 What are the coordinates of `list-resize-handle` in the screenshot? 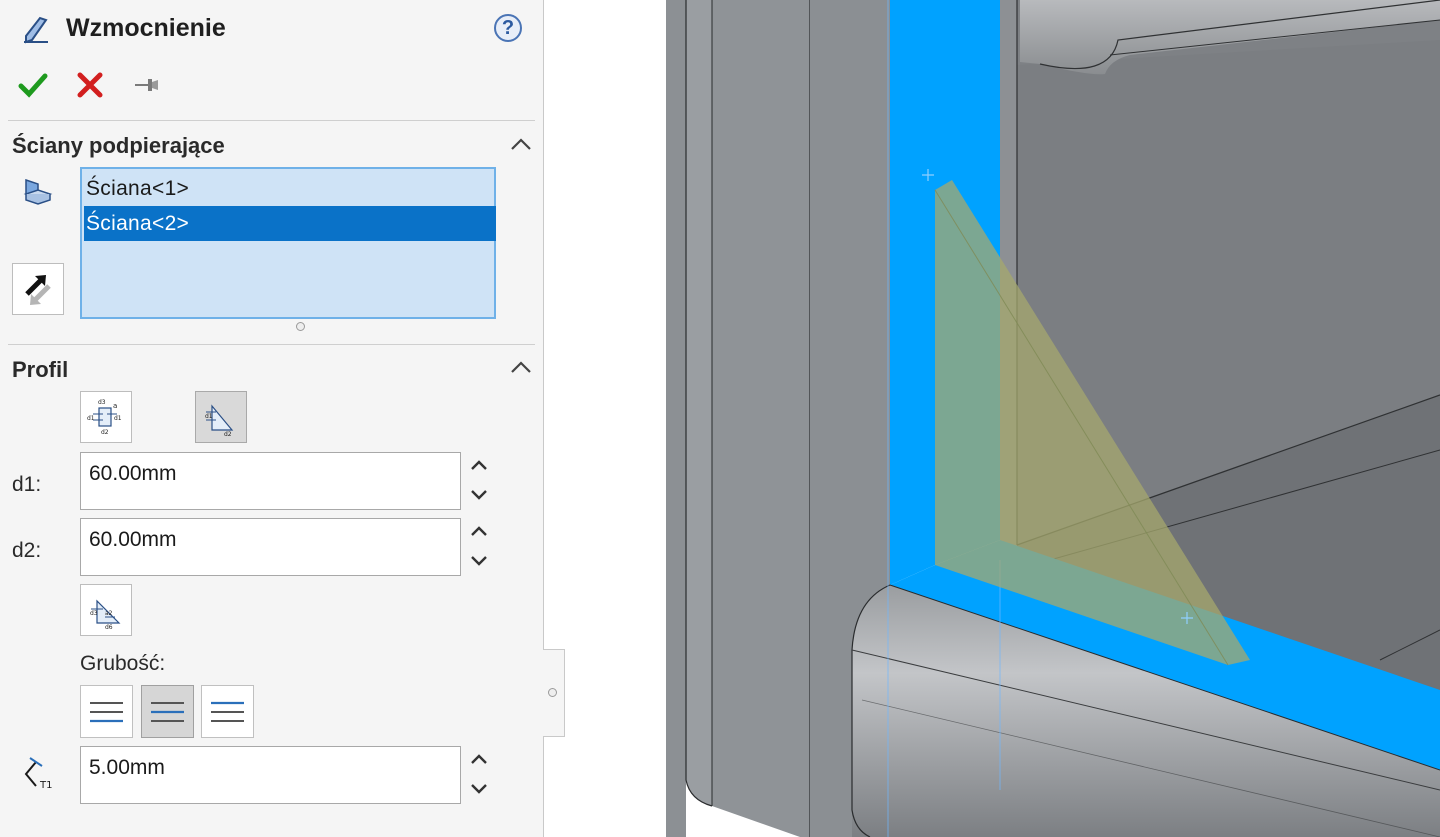 It's located at (300, 326).